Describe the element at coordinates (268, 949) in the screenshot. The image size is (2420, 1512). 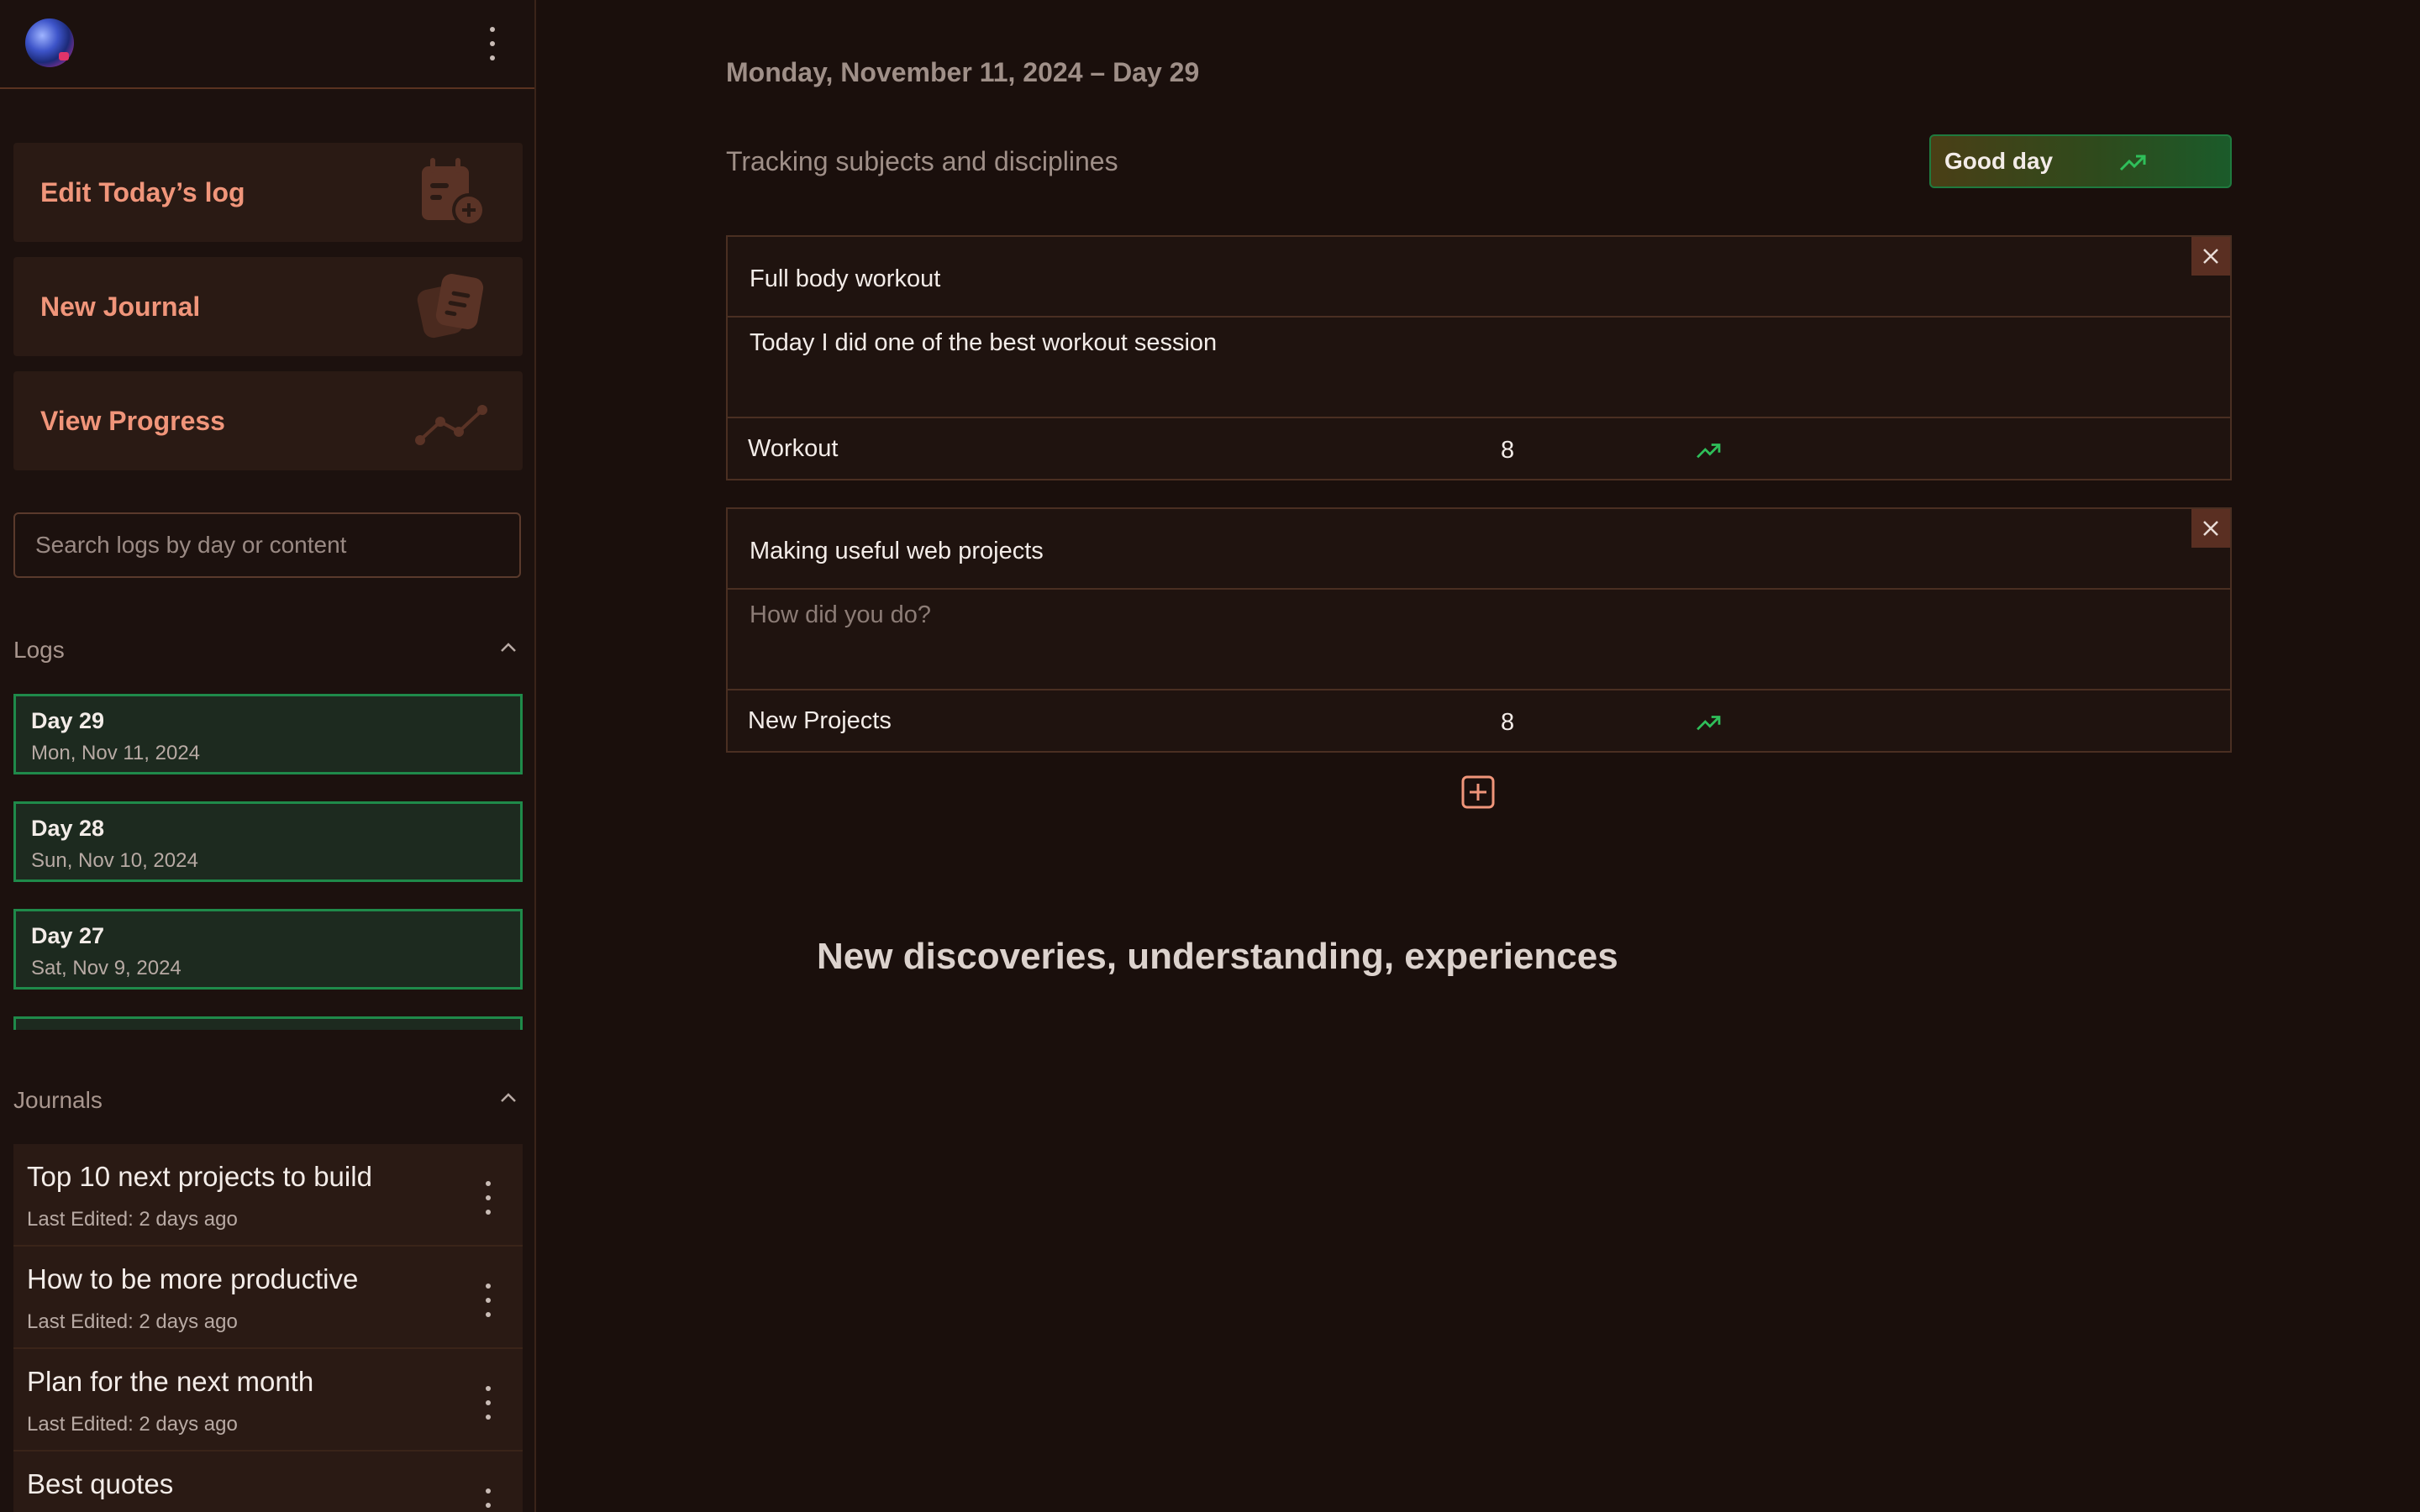
I see `log-item-day-27: Day 27 Sat, Nov 9, 2024` at that location.